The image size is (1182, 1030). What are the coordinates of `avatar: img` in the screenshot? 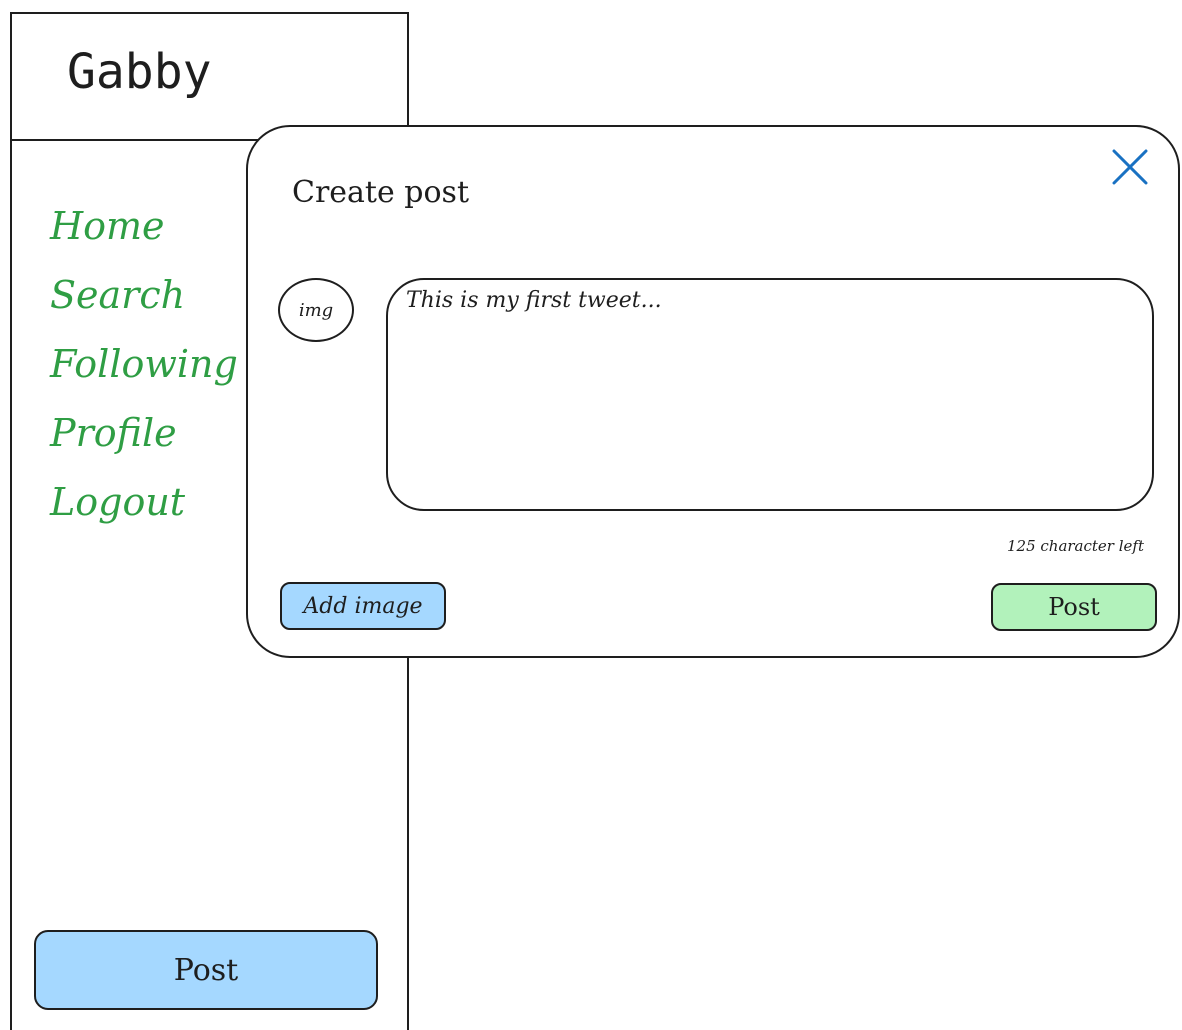 It's located at (316, 310).